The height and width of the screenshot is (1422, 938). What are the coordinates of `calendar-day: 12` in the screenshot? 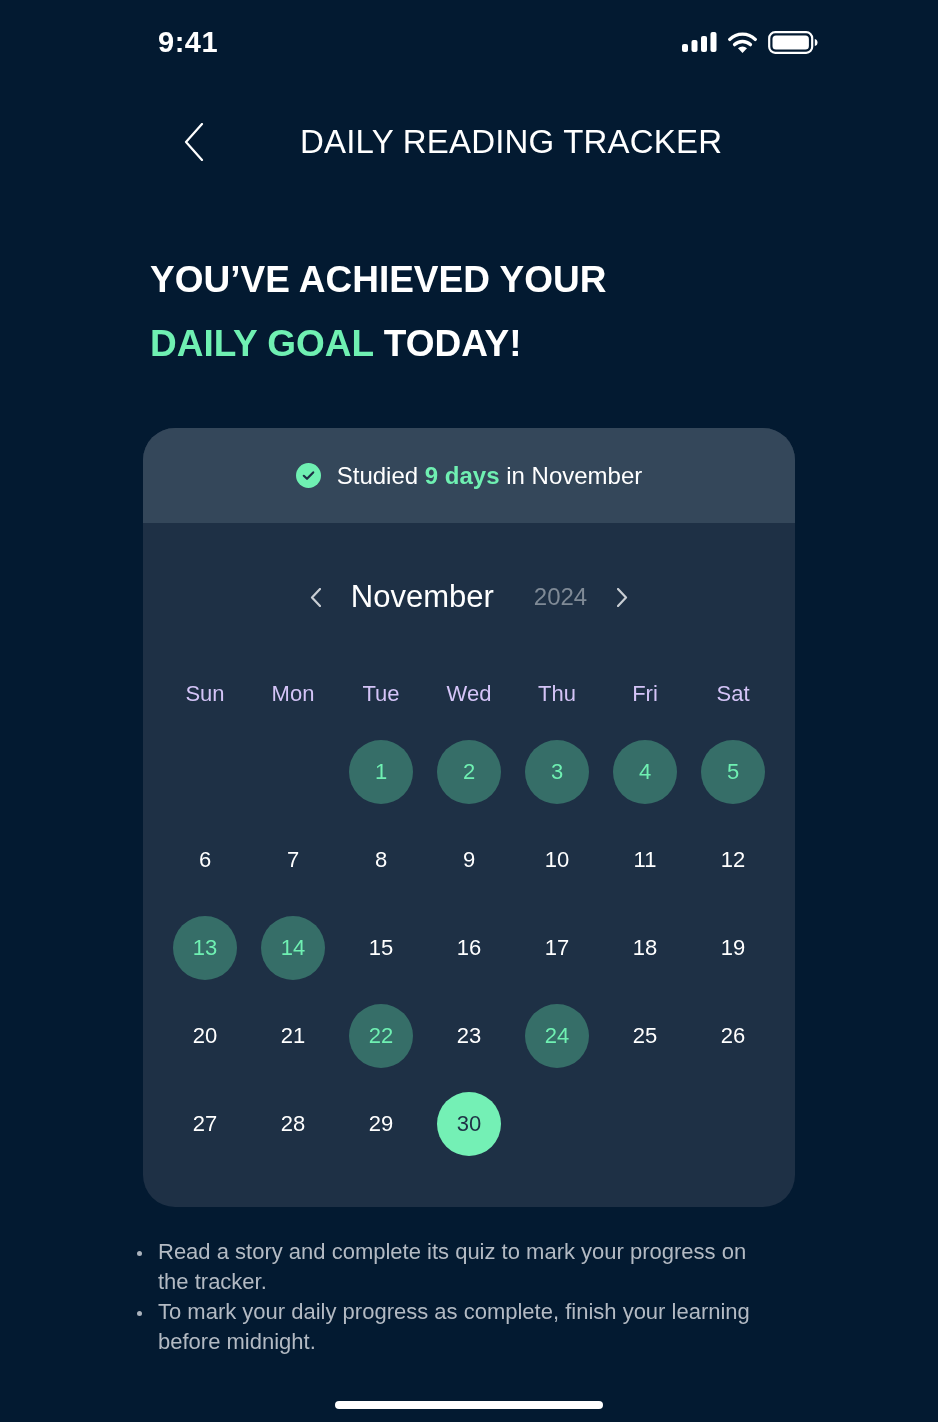 It's located at (733, 860).